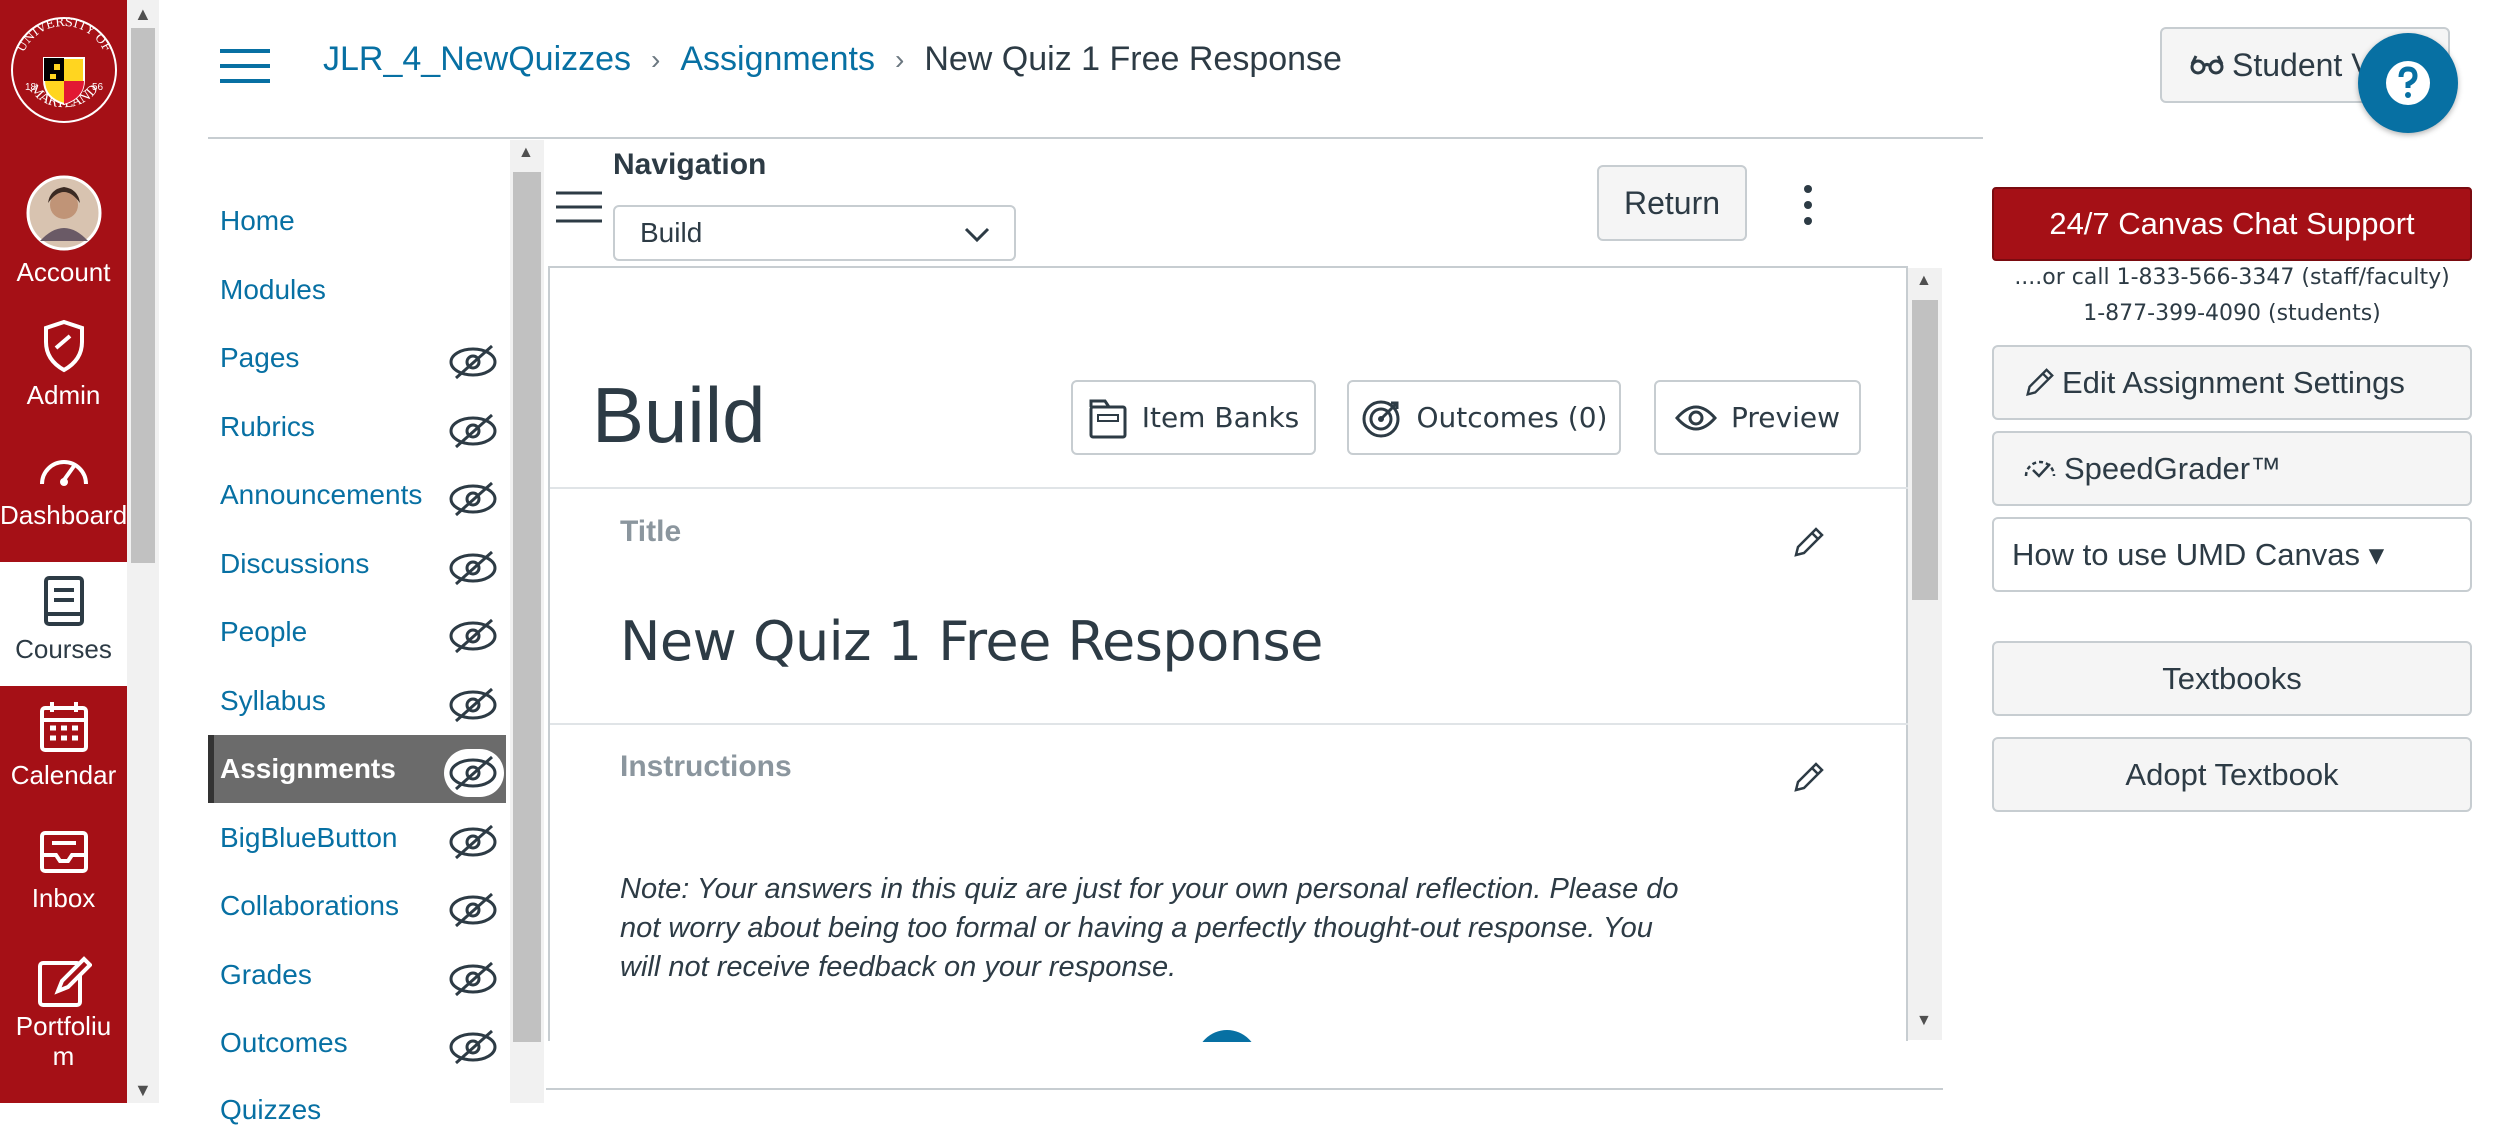 The height and width of the screenshot is (1126, 2493). What do you see at coordinates (1696, 417) in the screenshot?
I see `eye-icon` at bounding box center [1696, 417].